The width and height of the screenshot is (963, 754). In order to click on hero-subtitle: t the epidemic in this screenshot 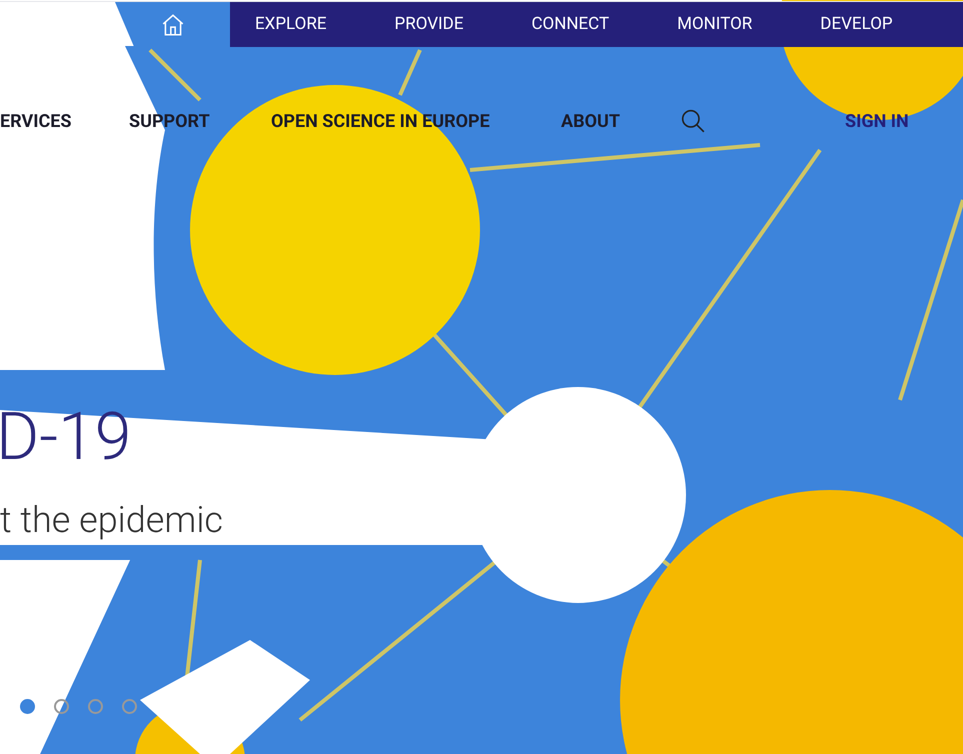, I will do `click(112, 520)`.